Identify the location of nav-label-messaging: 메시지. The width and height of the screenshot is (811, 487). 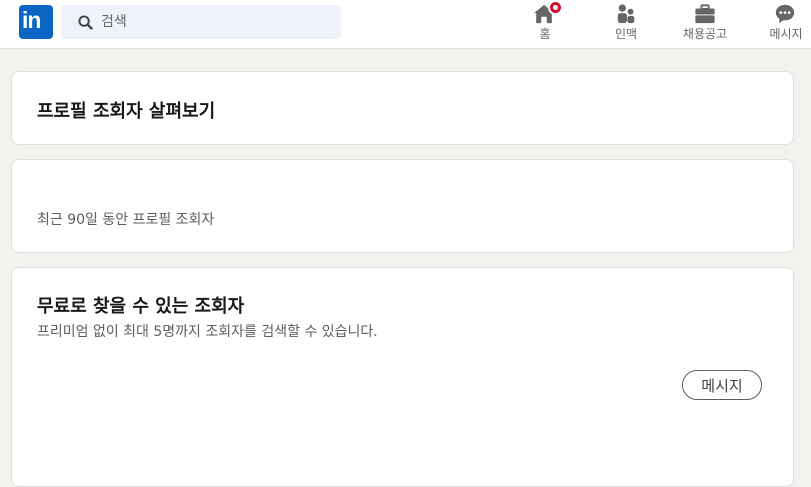
(786, 34).